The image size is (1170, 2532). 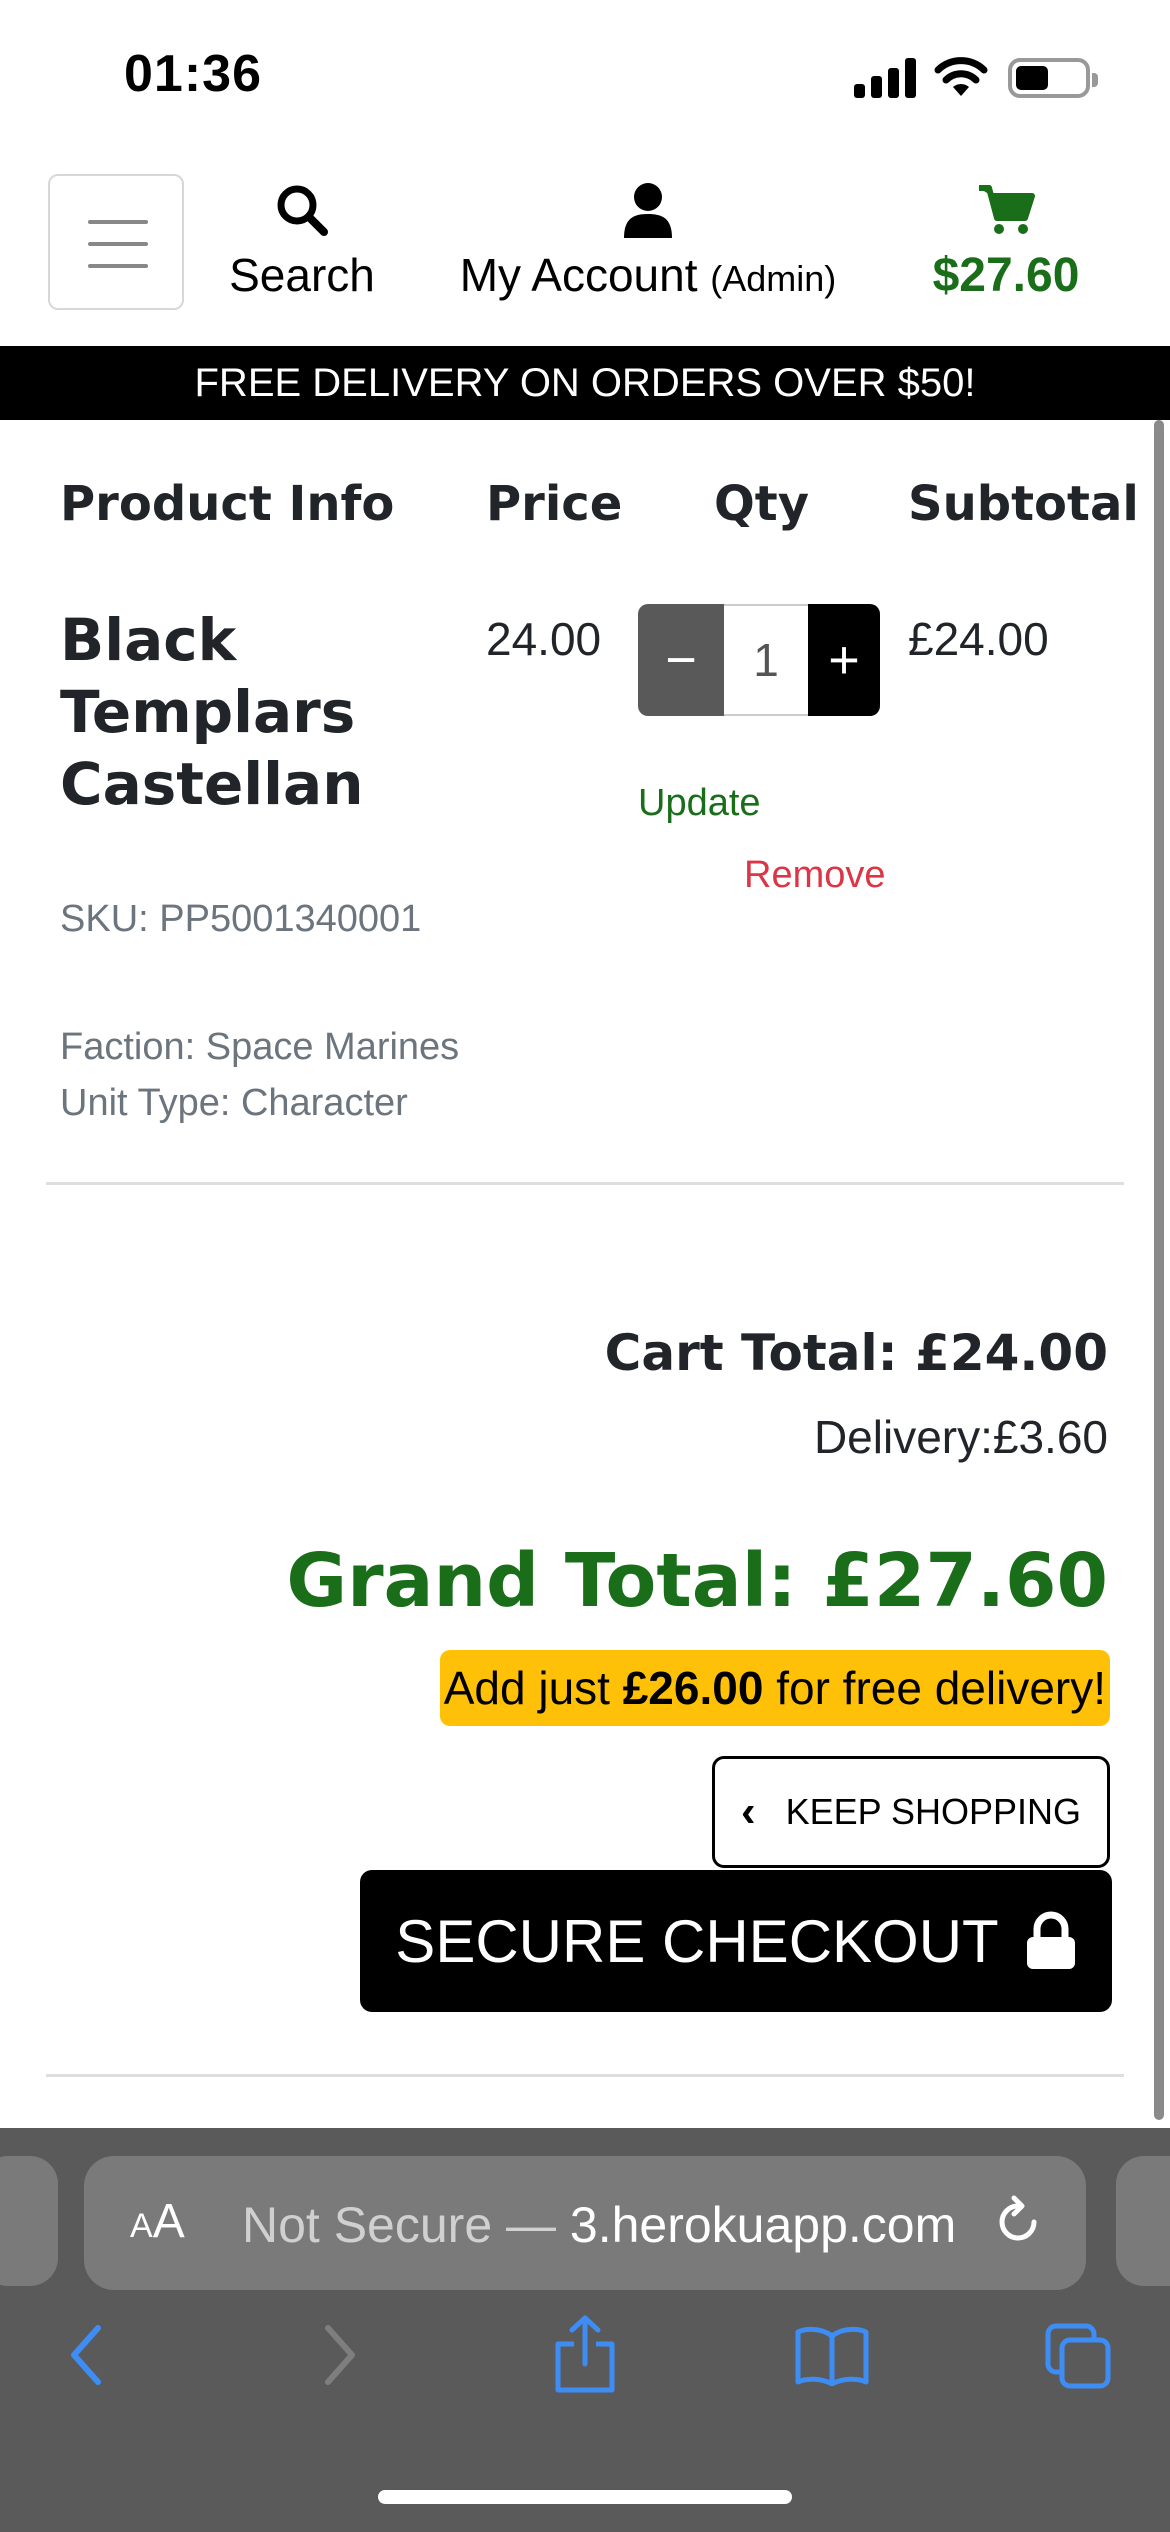 I want to click on product-name: Black Templars Castellan, so click(x=250, y=712).